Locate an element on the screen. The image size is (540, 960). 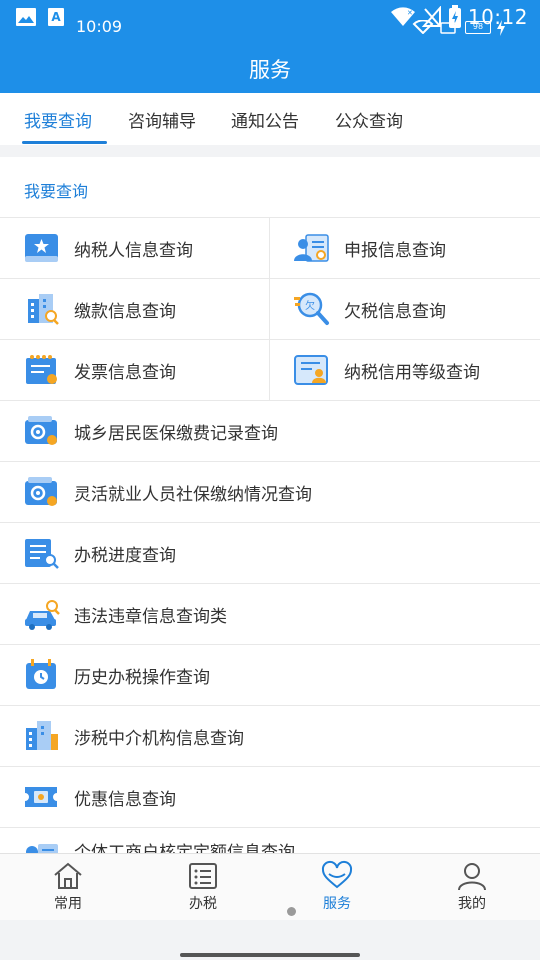
declaration-person-icon is located at coordinates (311, 248).